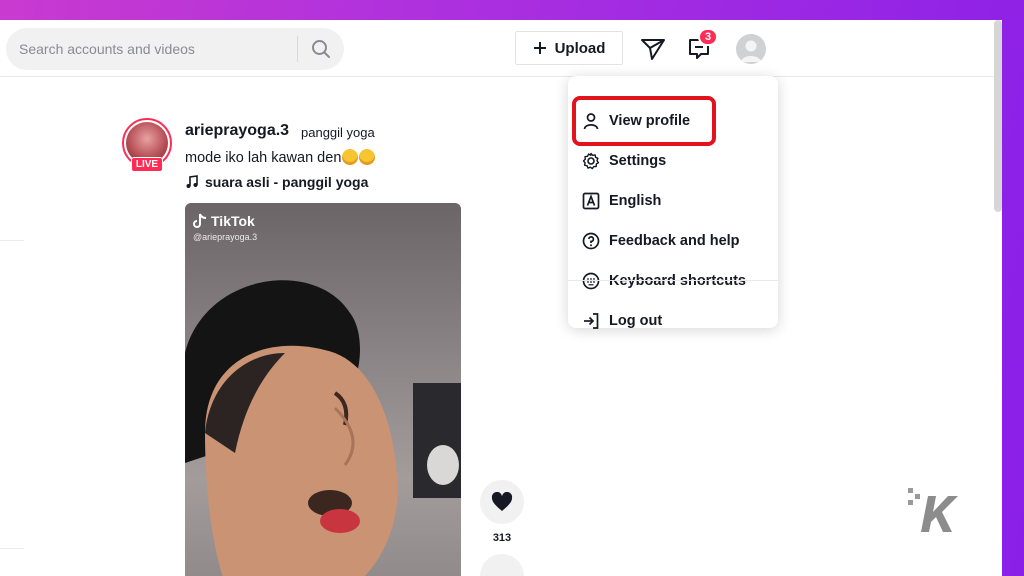 The image size is (1024, 576). Describe the element at coordinates (501, 48) in the screenshot. I see `top-header: Upload 3` at that location.